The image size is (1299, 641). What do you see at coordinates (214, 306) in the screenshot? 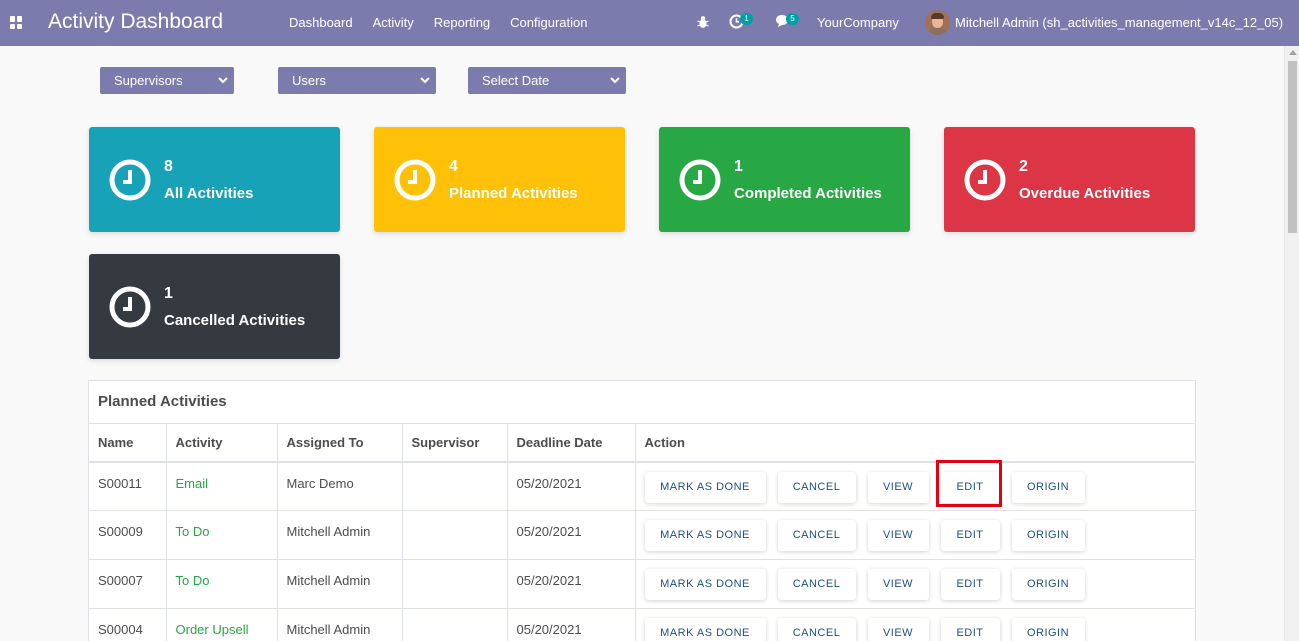
I see `tile-cancelled-activities: 1 Cancelled Activities` at bounding box center [214, 306].